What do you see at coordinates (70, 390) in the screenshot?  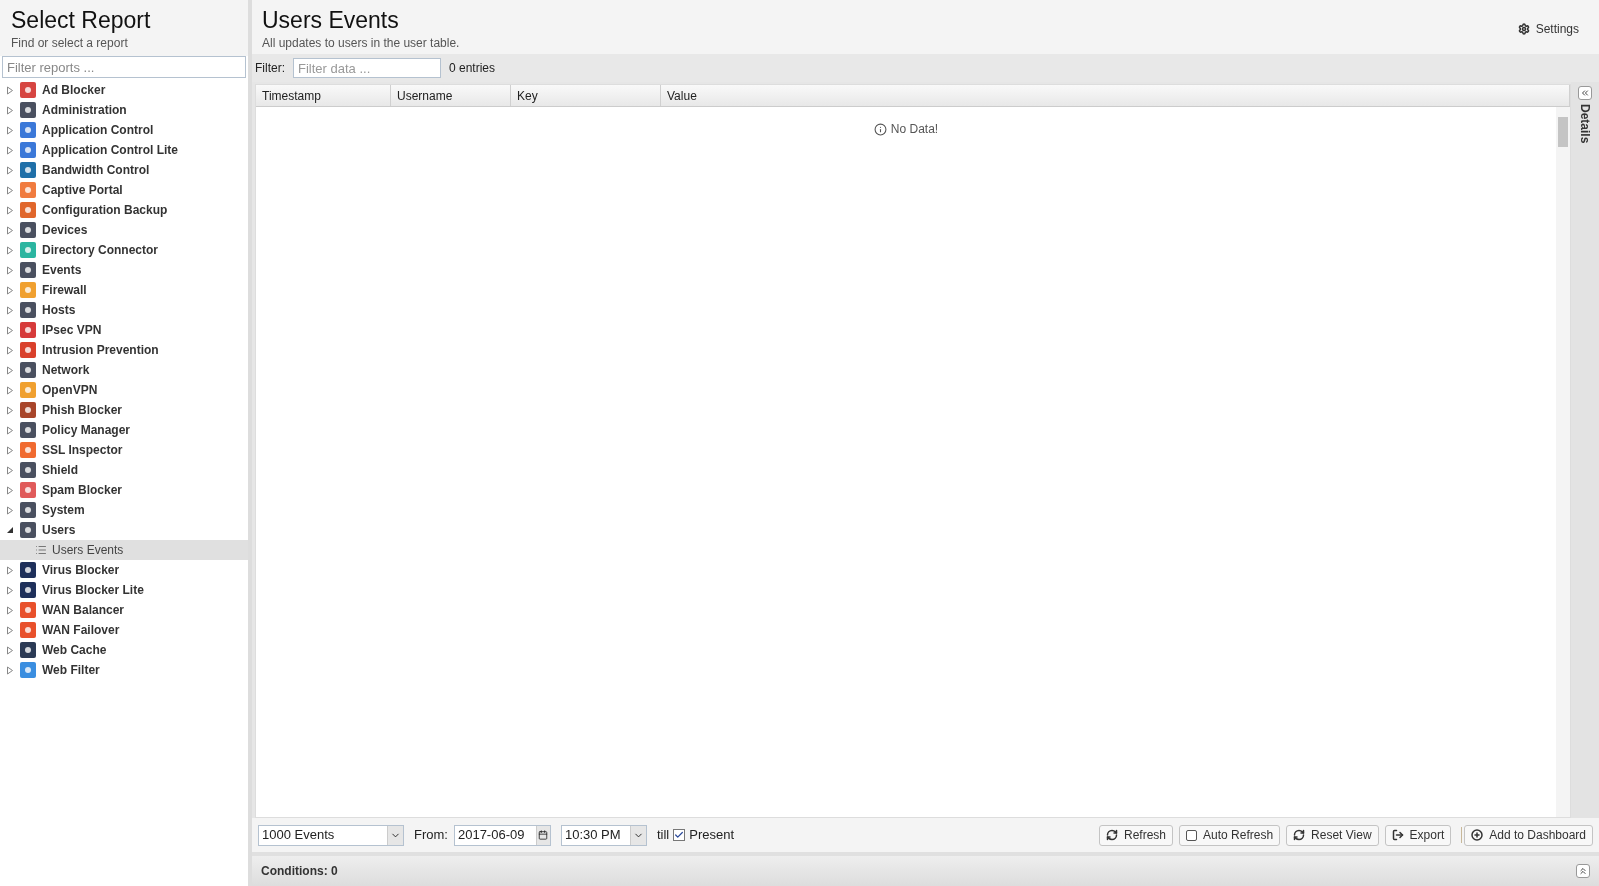 I see `tree-label: OpenVPN` at bounding box center [70, 390].